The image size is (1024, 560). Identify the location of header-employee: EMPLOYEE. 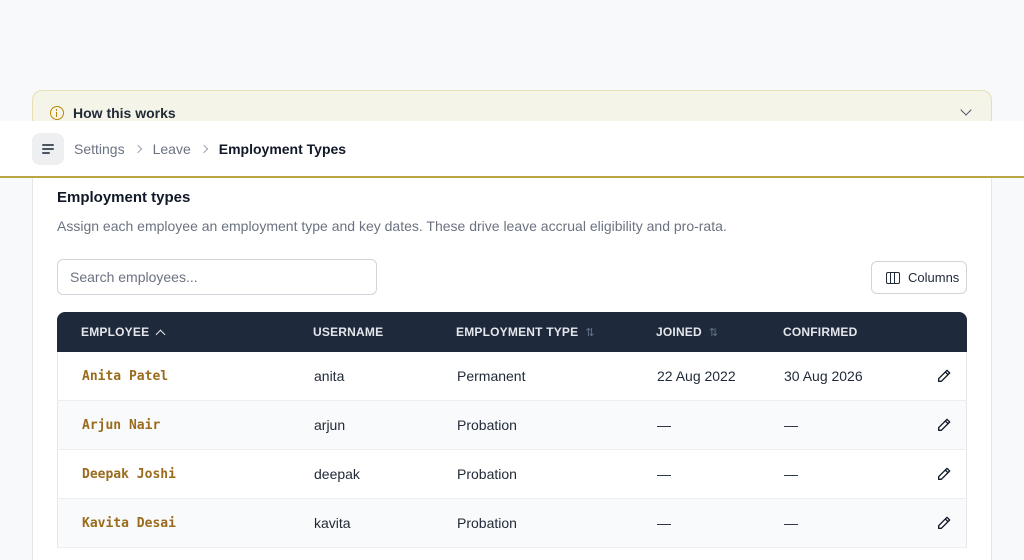
(123, 332).